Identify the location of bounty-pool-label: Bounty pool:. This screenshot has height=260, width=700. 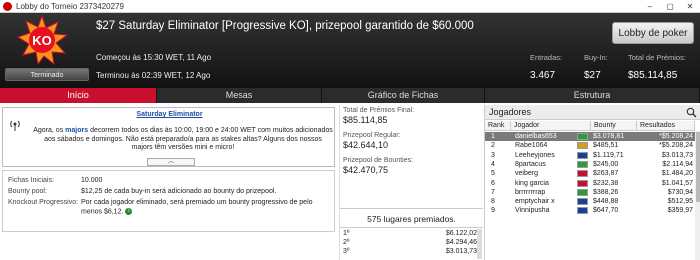
(27, 191).